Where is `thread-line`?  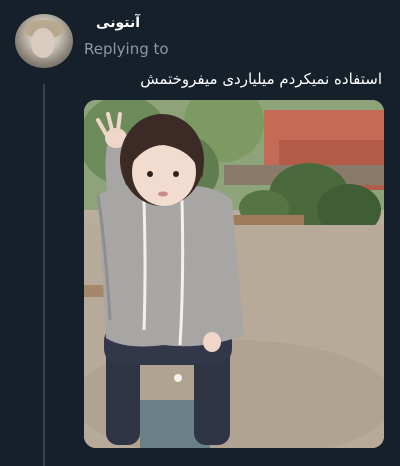
thread-line is located at coordinates (44, 275).